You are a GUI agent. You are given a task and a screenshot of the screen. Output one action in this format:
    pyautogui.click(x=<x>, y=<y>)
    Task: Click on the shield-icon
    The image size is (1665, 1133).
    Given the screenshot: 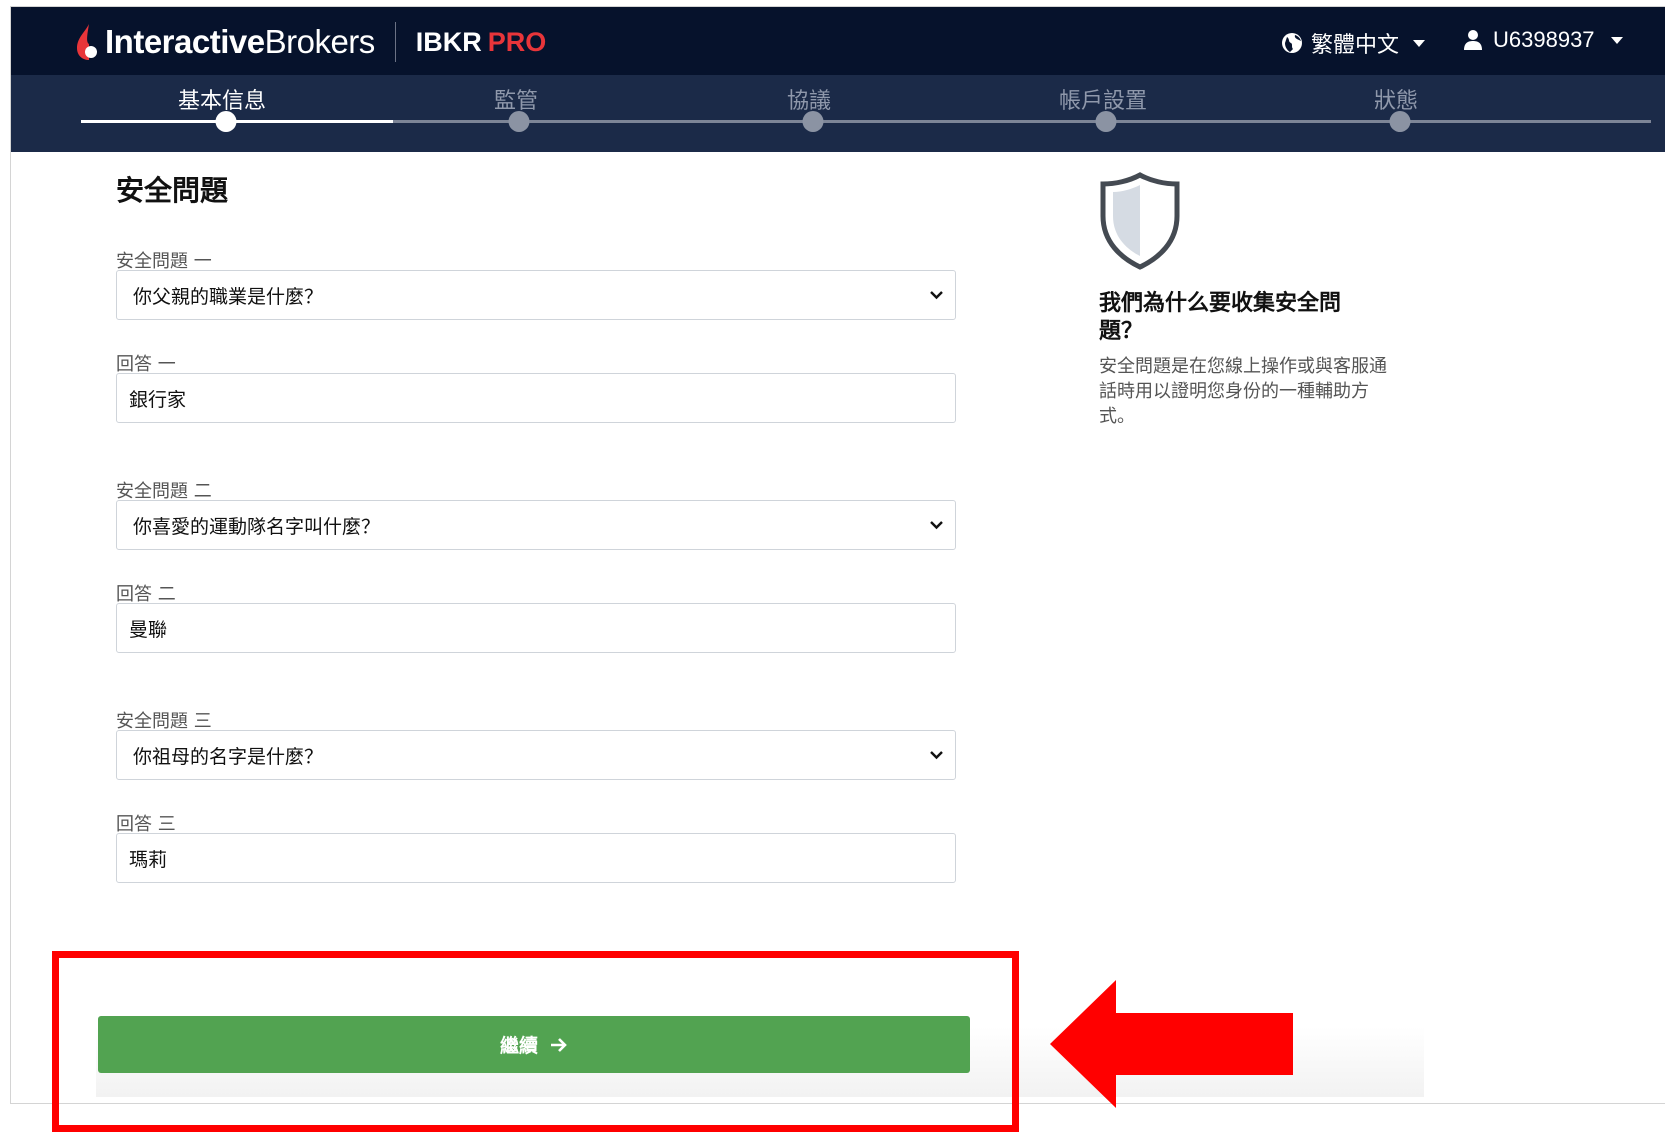 What is the action you would take?
    pyautogui.click(x=1140, y=221)
    